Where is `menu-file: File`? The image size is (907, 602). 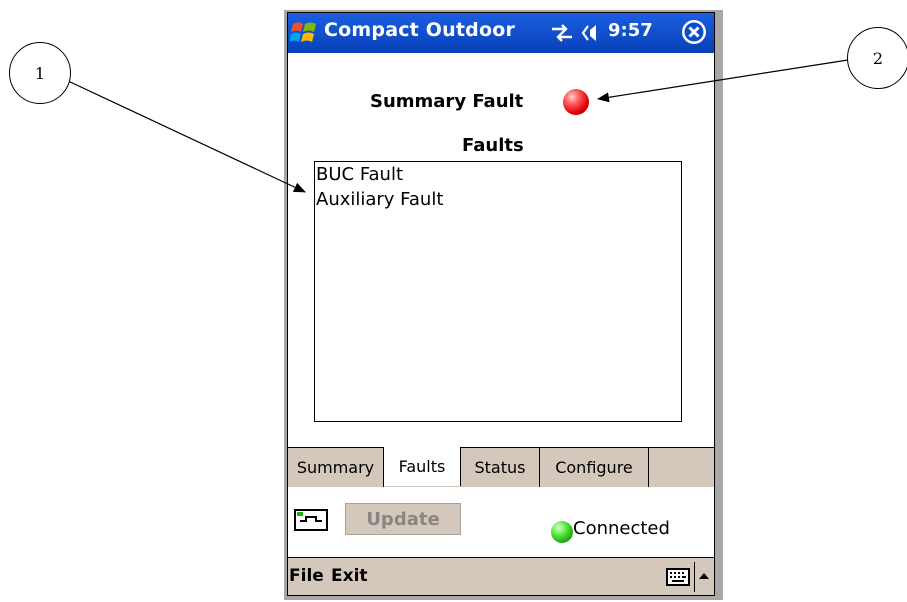 menu-file: File is located at coordinates (306, 576).